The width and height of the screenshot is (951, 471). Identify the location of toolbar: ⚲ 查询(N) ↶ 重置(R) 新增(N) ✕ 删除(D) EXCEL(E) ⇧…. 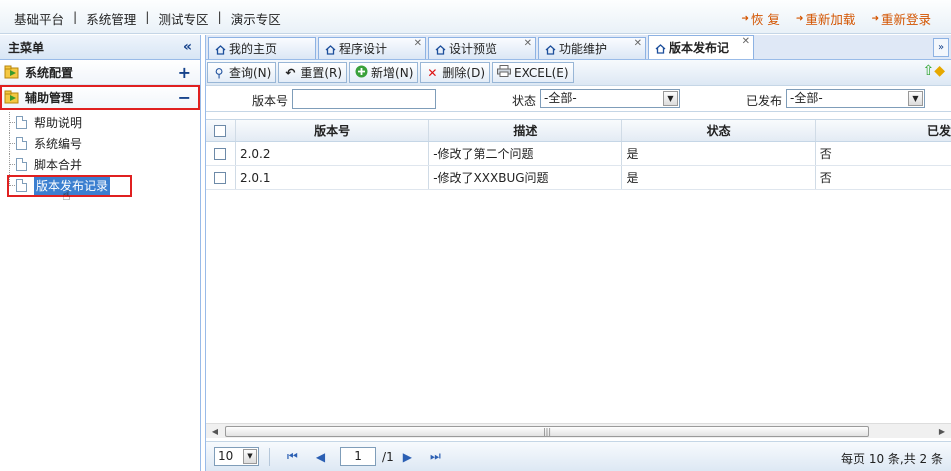
(578, 73).